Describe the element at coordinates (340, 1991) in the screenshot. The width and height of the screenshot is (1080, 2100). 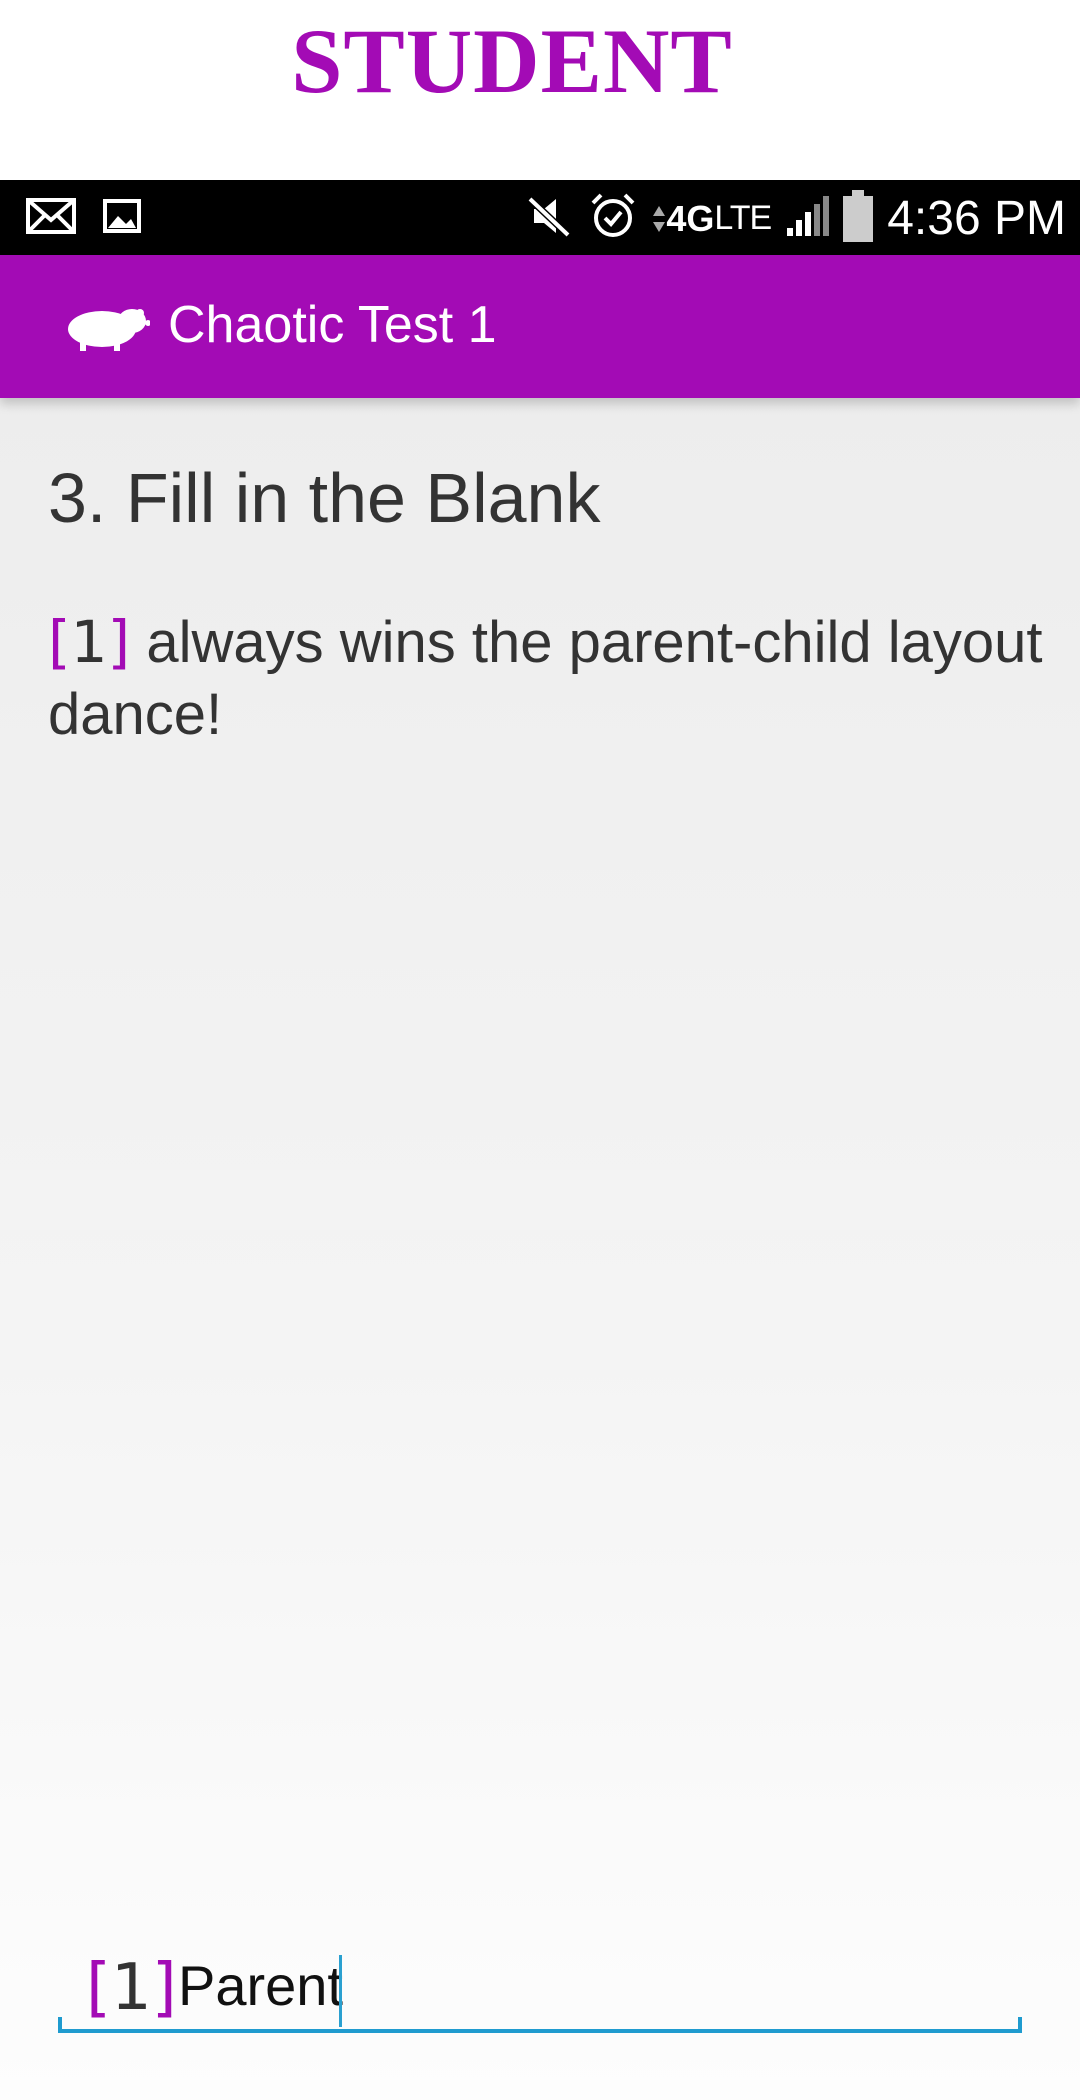
I see `text-cursor` at that location.